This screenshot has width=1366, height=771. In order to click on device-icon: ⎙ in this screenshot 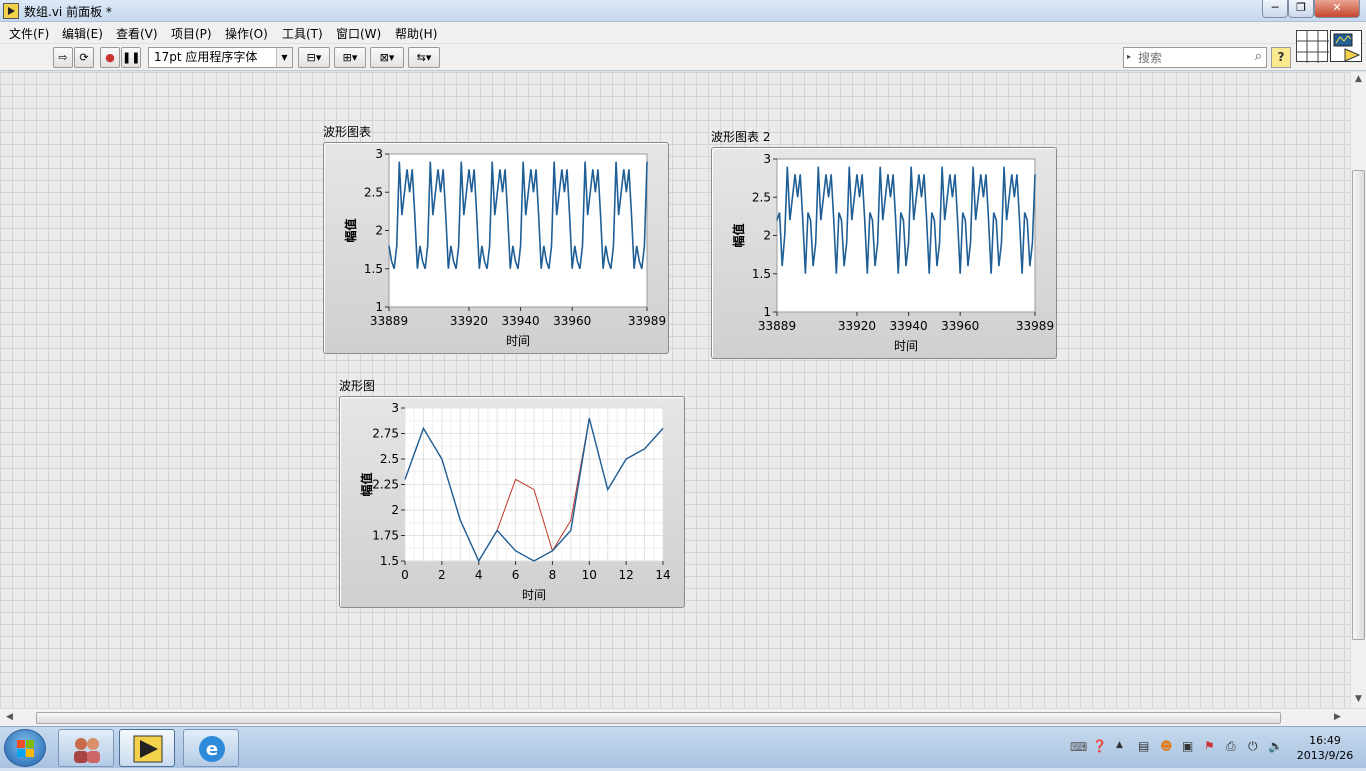, I will do `click(1231, 746)`.